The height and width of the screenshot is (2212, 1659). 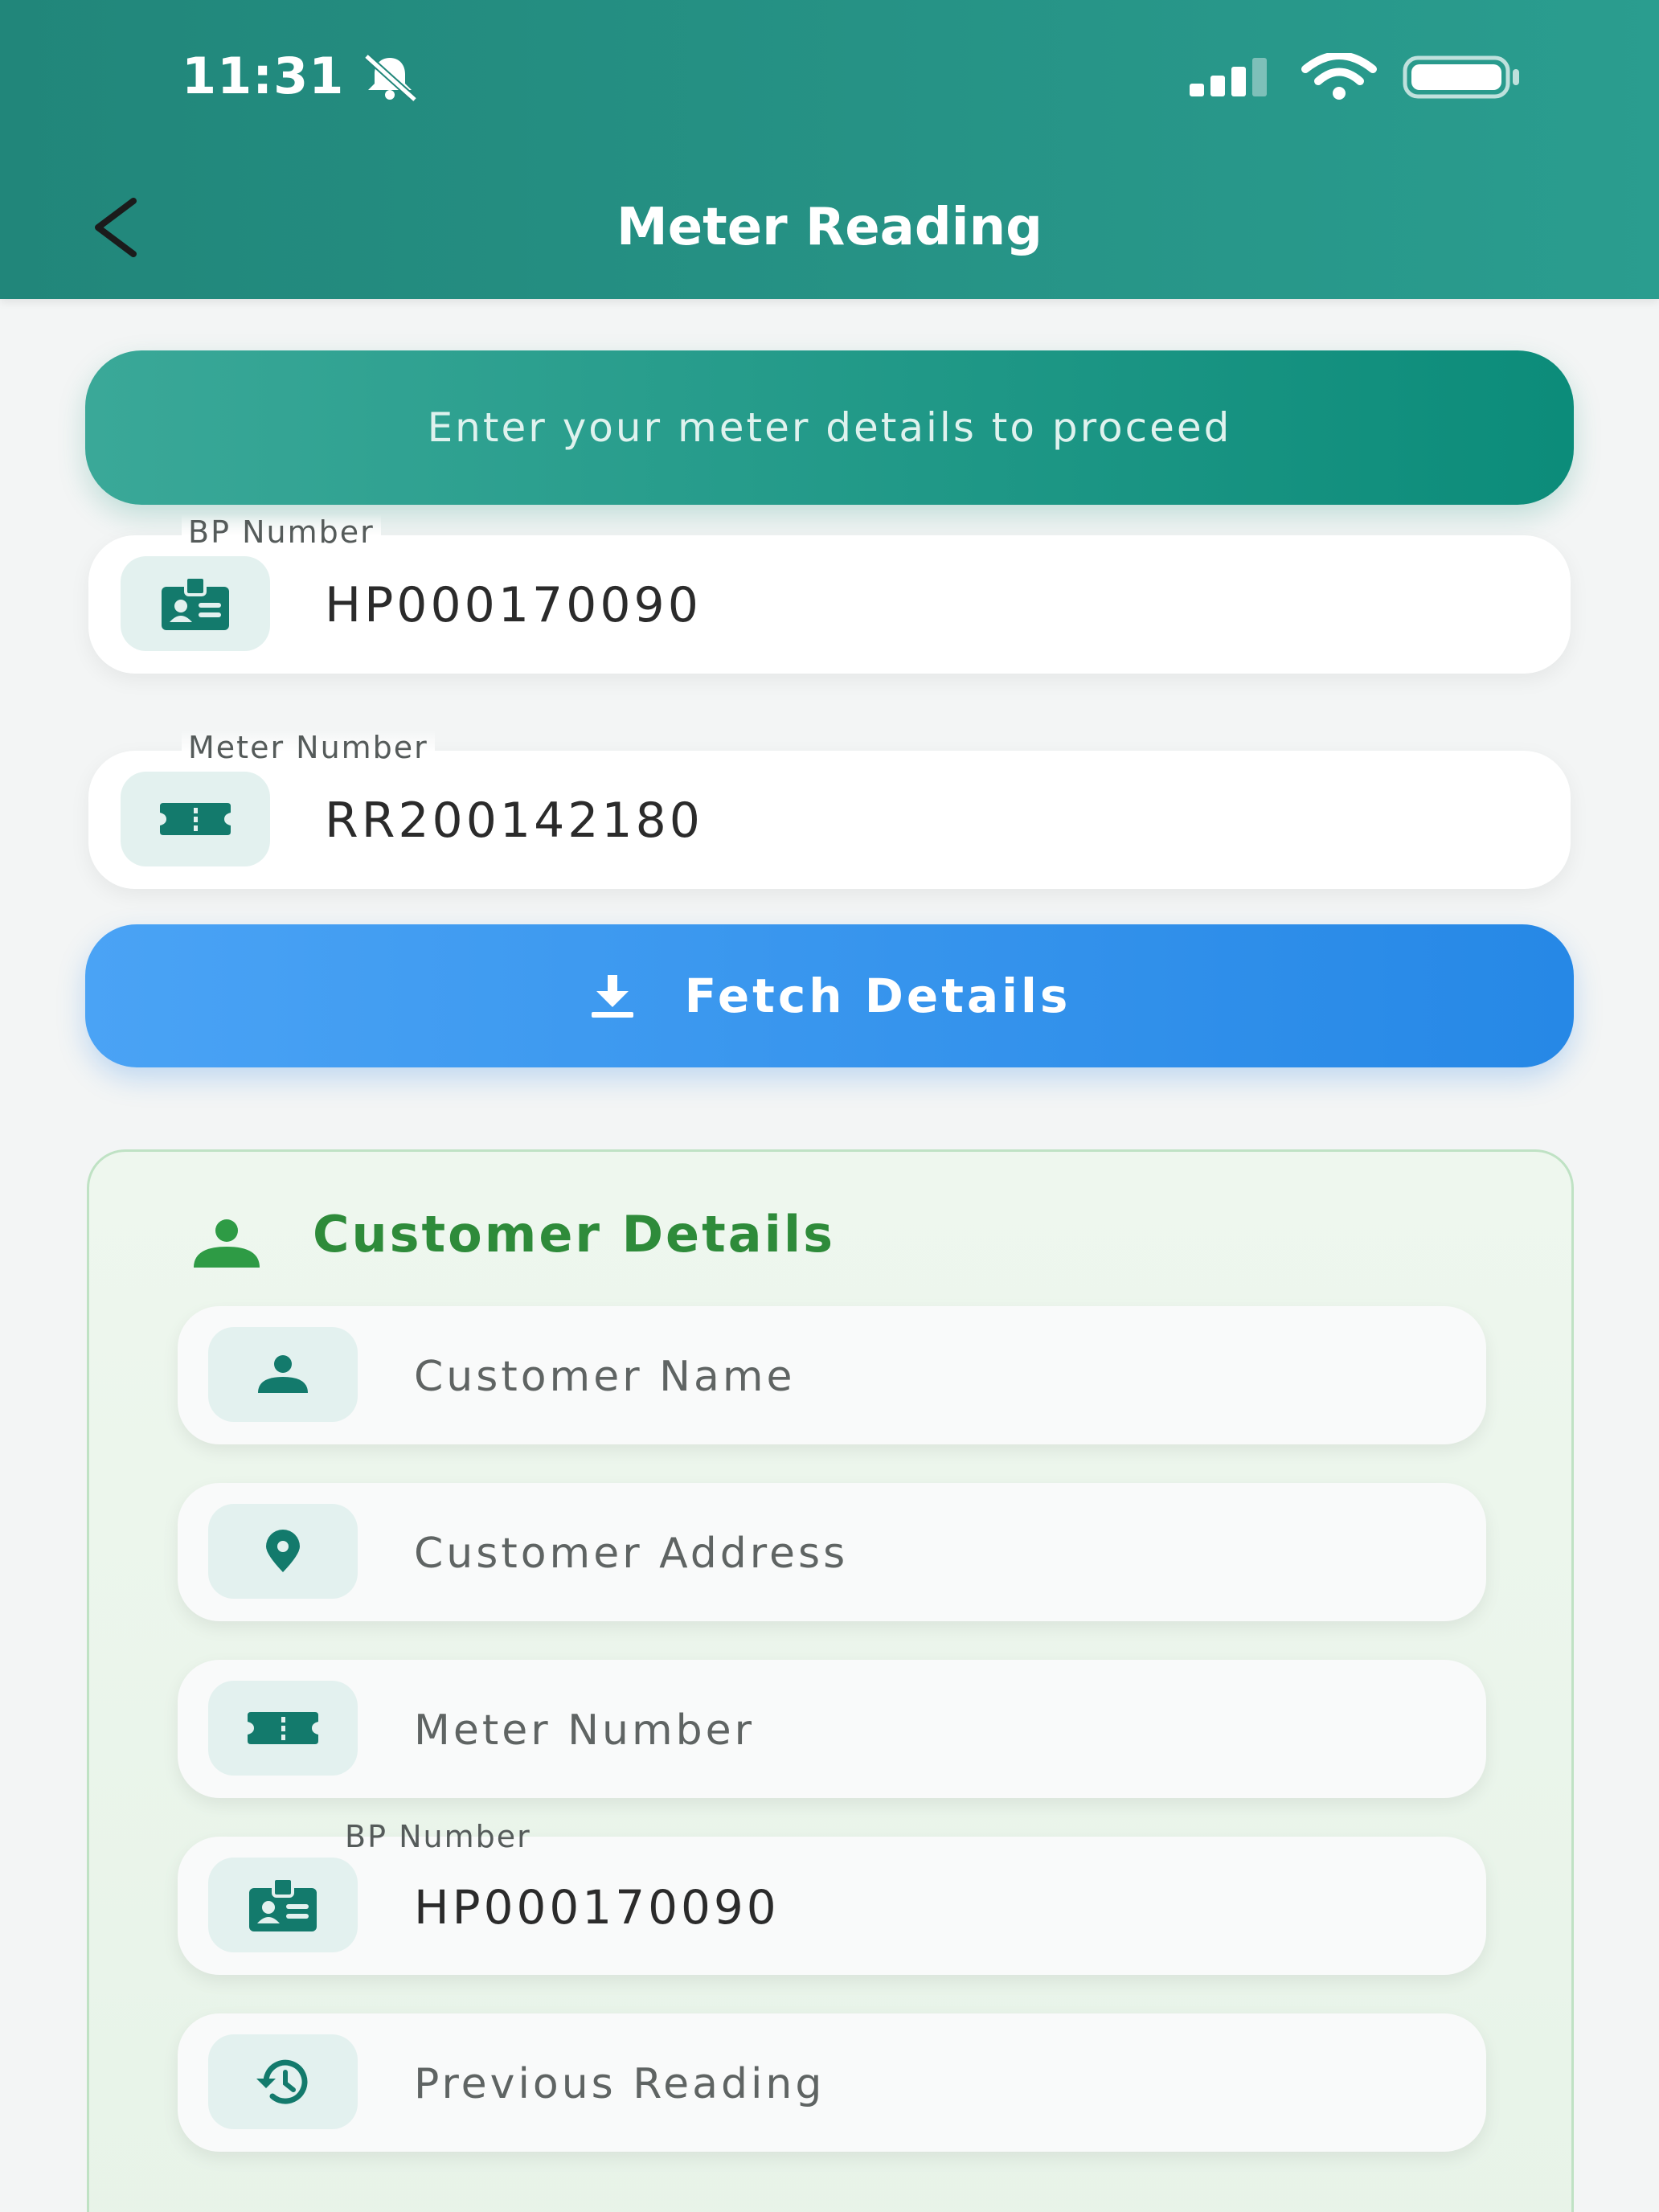 I want to click on app-header: 11:31 Meter Reading, so click(x=829, y=149).